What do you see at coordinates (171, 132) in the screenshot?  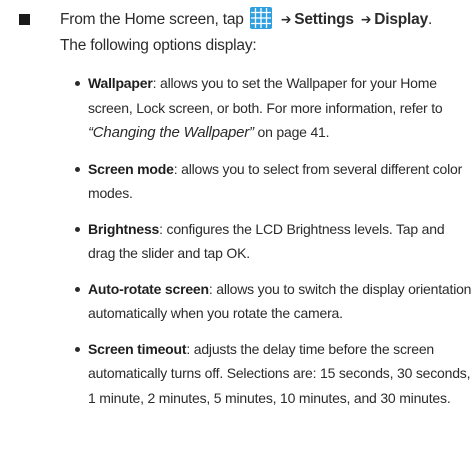 I see `cross-reference-link: “Changing the Wallpaper”` at bounding box center [171, 132].